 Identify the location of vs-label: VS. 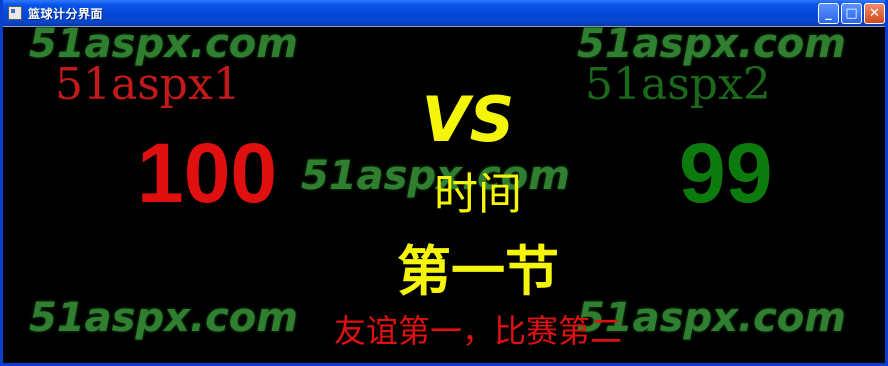
(468, 119).